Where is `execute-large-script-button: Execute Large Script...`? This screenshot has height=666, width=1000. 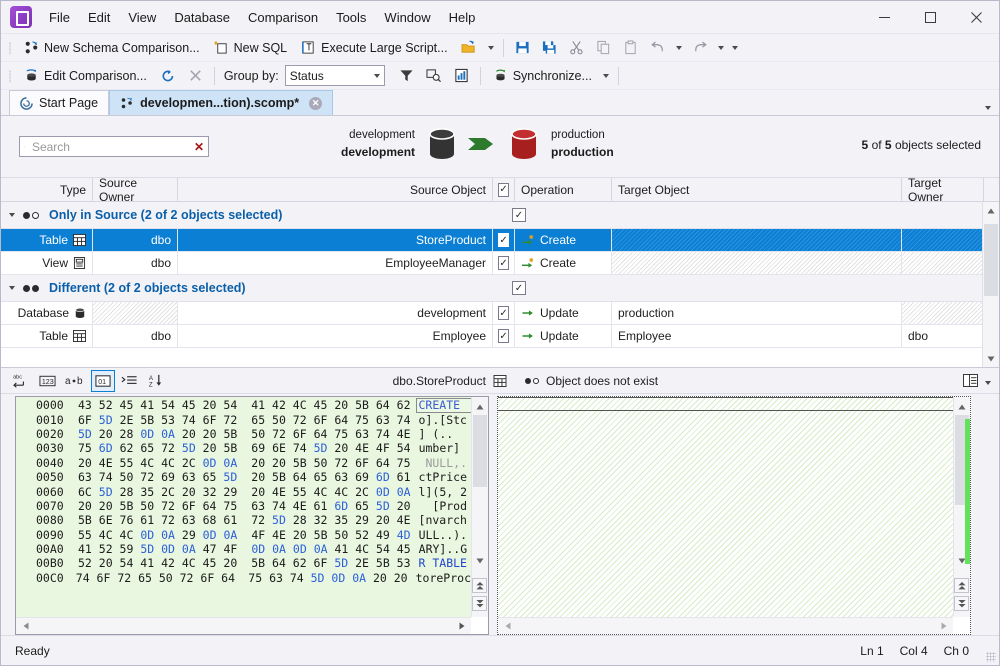 execute-large-script-button: Execute Large Script... is located at coordinates (374, 48).